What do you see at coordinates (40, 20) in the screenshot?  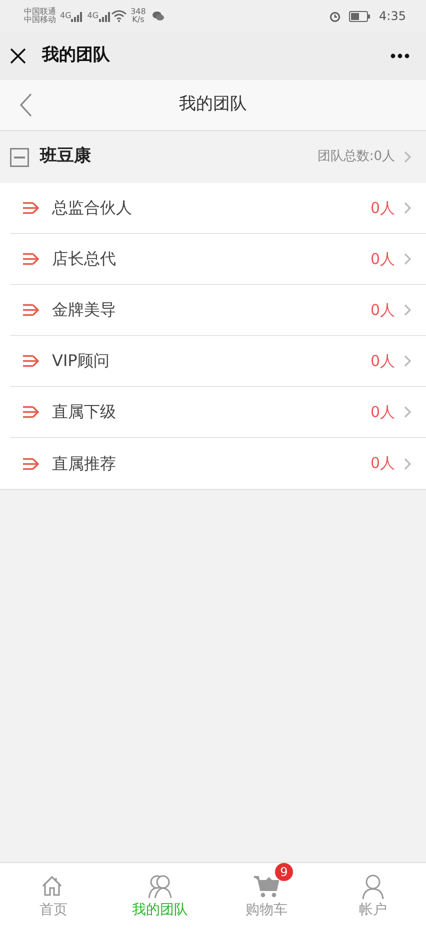 I see `carrier-name: 中国移动` at bounding box center [40, 20].